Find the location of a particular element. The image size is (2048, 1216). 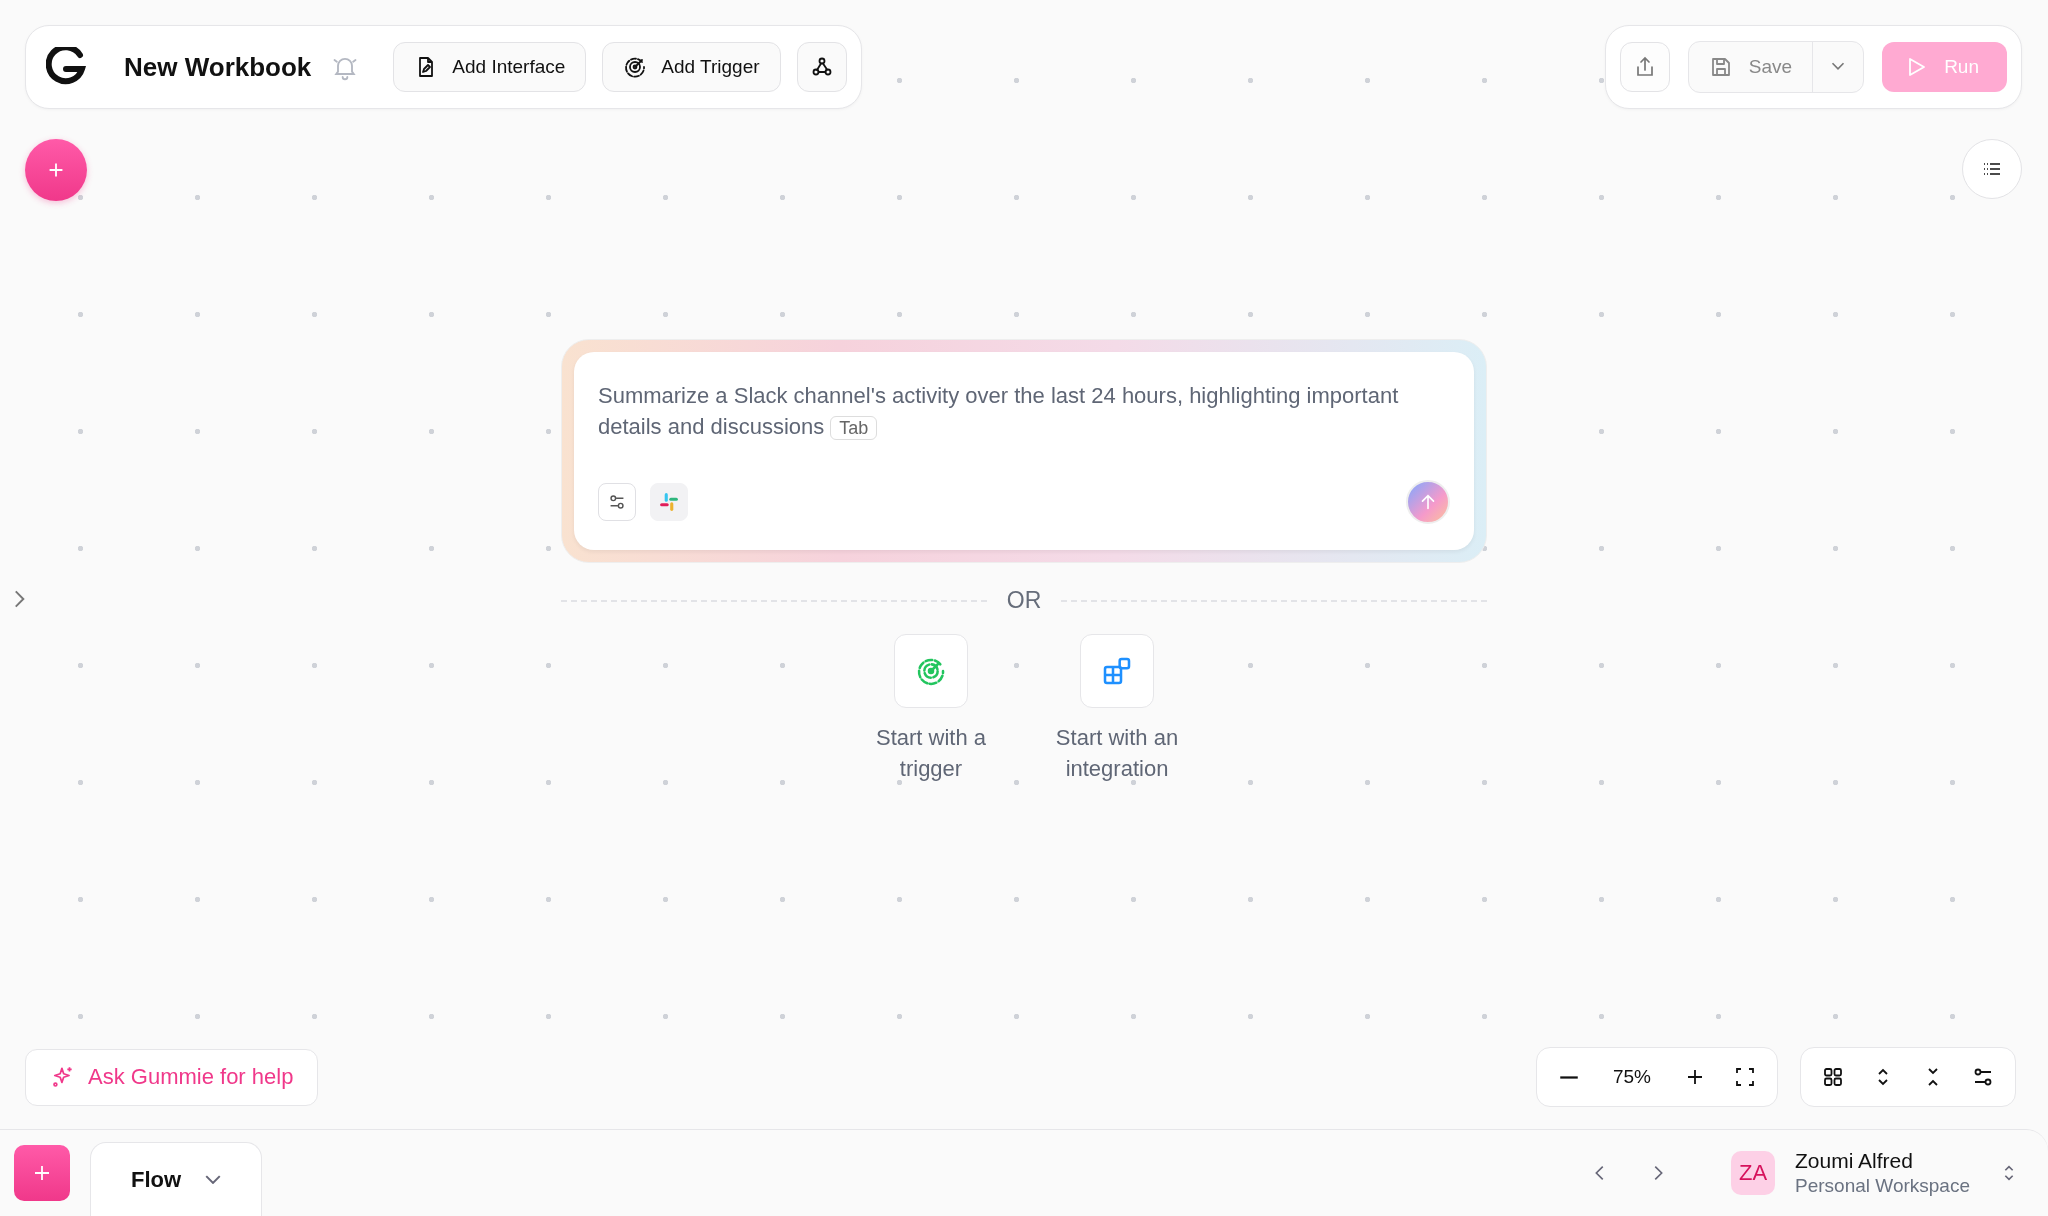

integration-option-button is located at coordinates (1117, 671).